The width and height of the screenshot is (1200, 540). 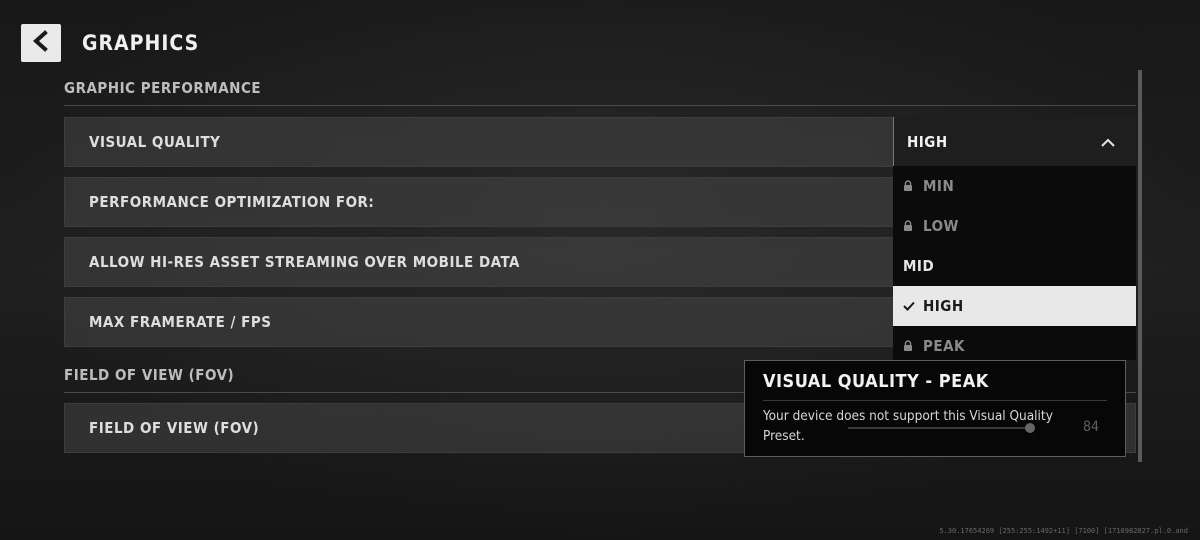 I want to click on option-label: LOW, so click(x=941, y=226).